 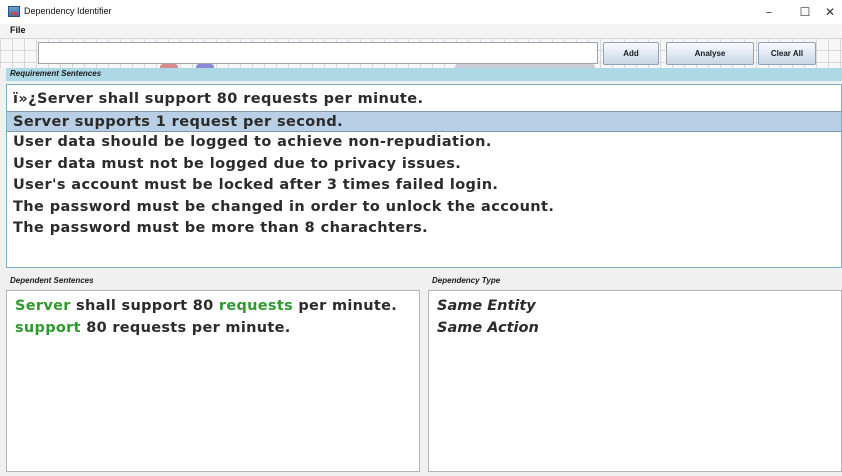 I want to click on highlighted-action: support, so click(x=48, y=328).